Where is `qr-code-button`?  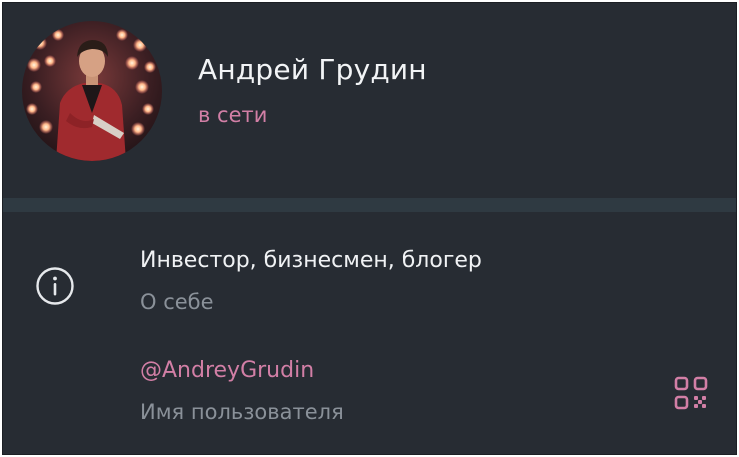 qr-code-button is located at coordinates (691, 393).